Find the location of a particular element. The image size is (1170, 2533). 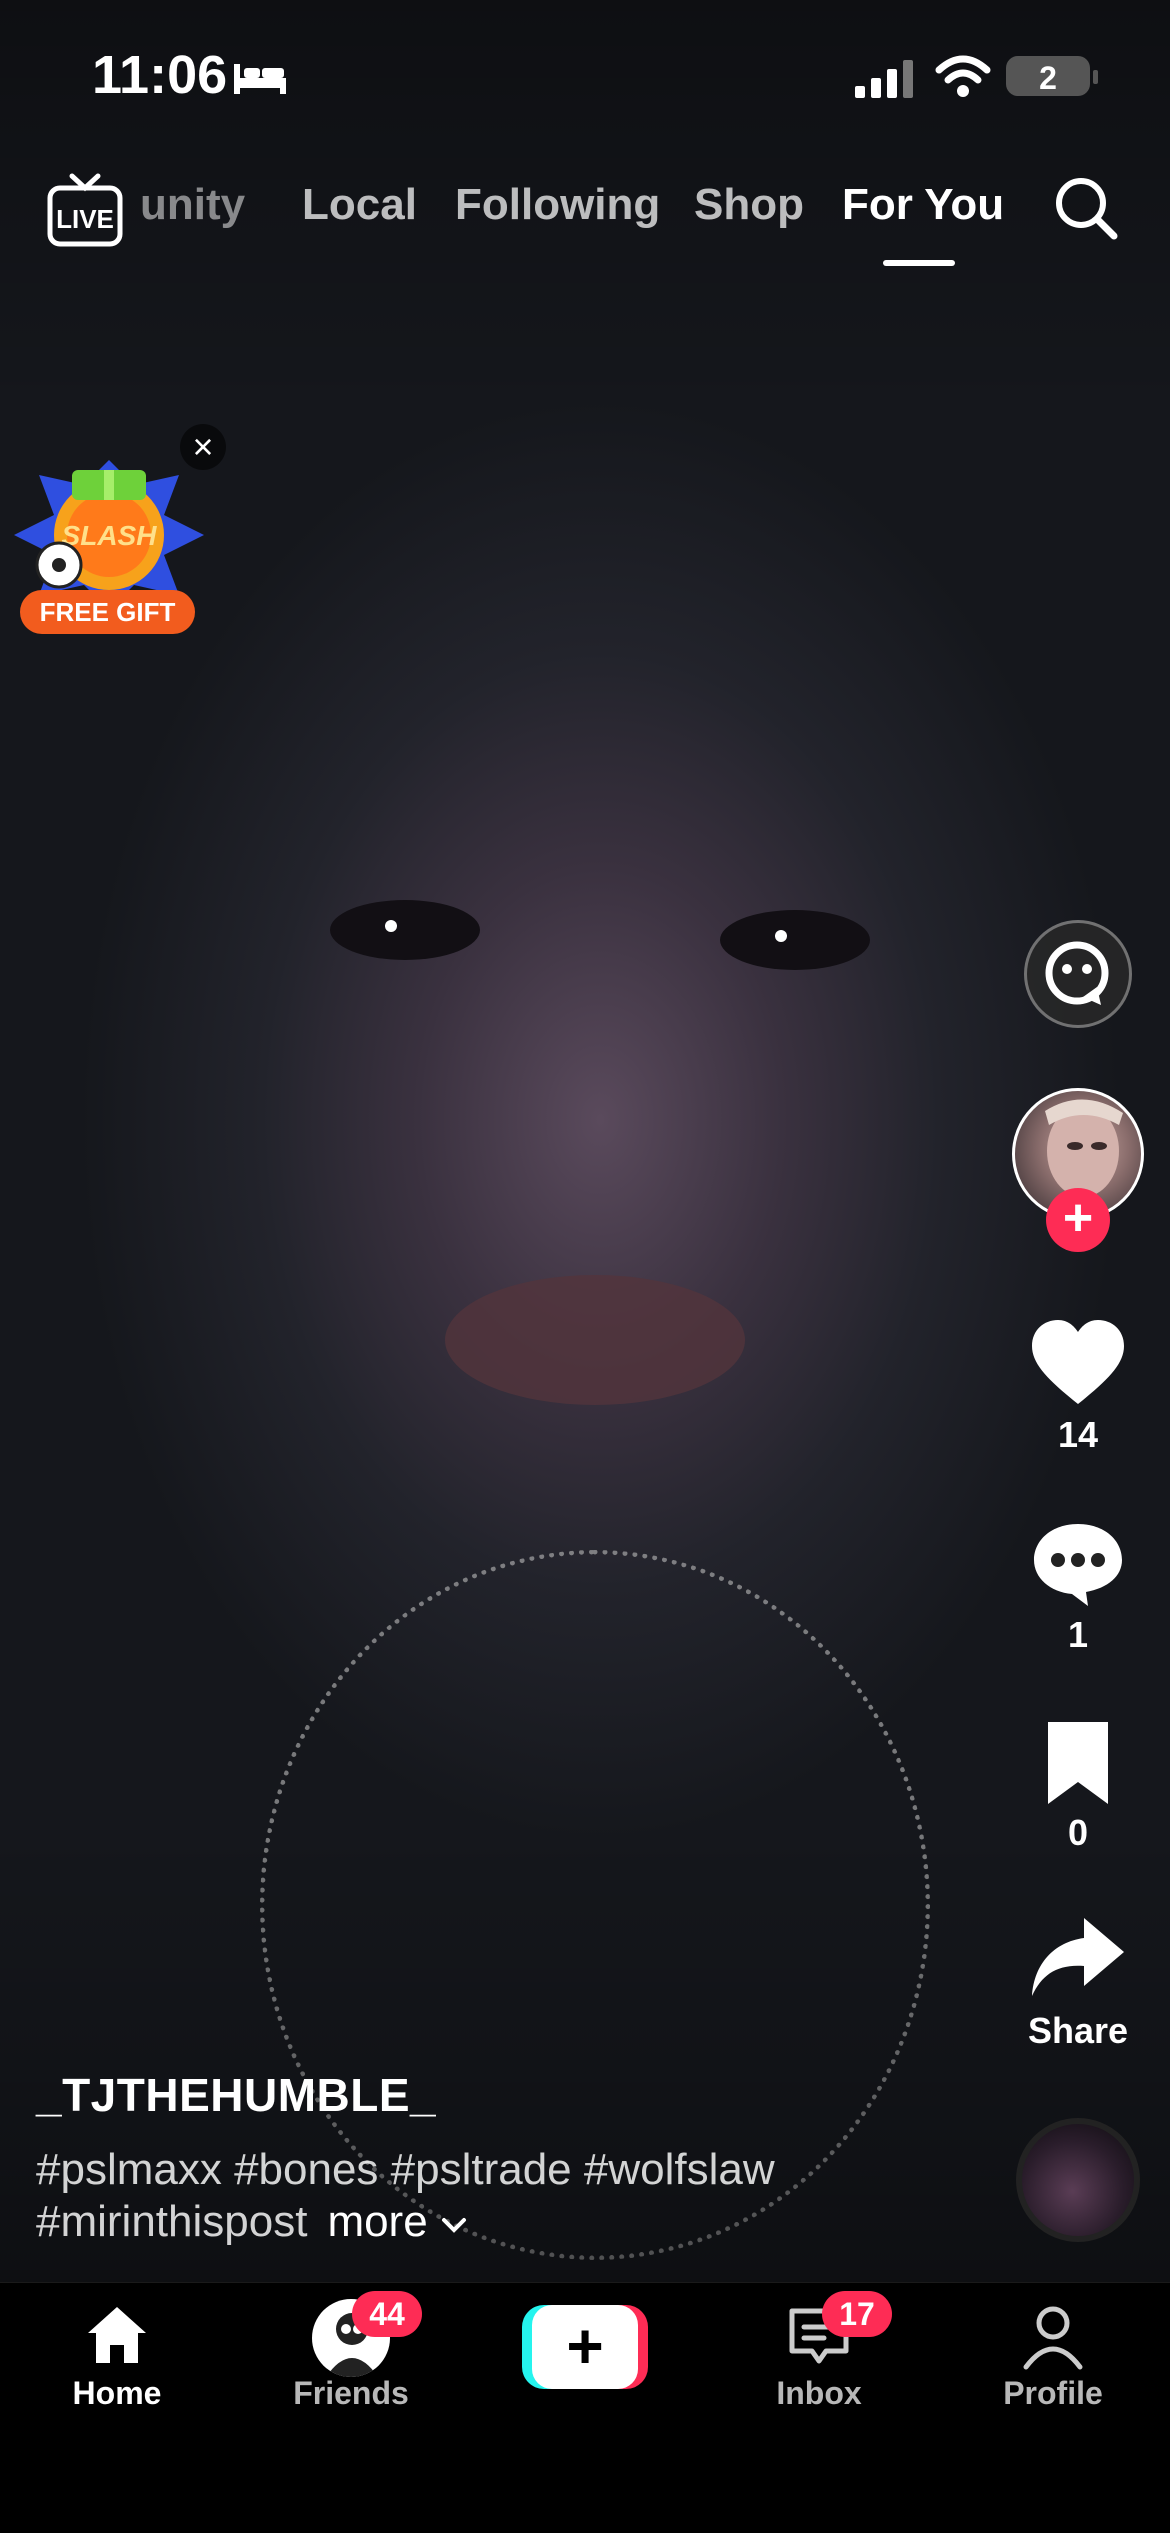

home-icon is located at coordinates (117, 2335).